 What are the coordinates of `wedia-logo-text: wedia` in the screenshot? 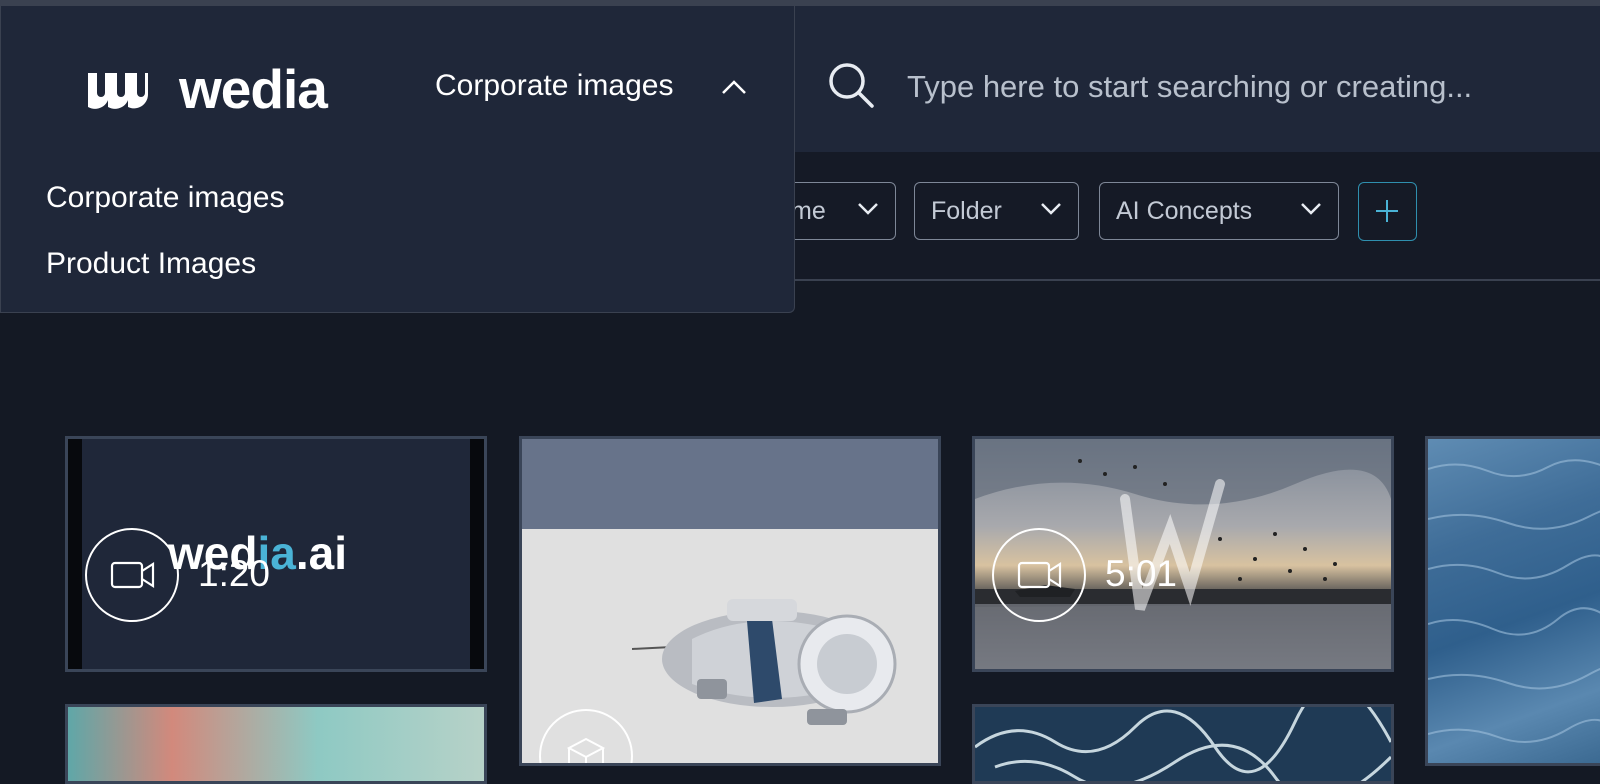 It's located at (253, 89).